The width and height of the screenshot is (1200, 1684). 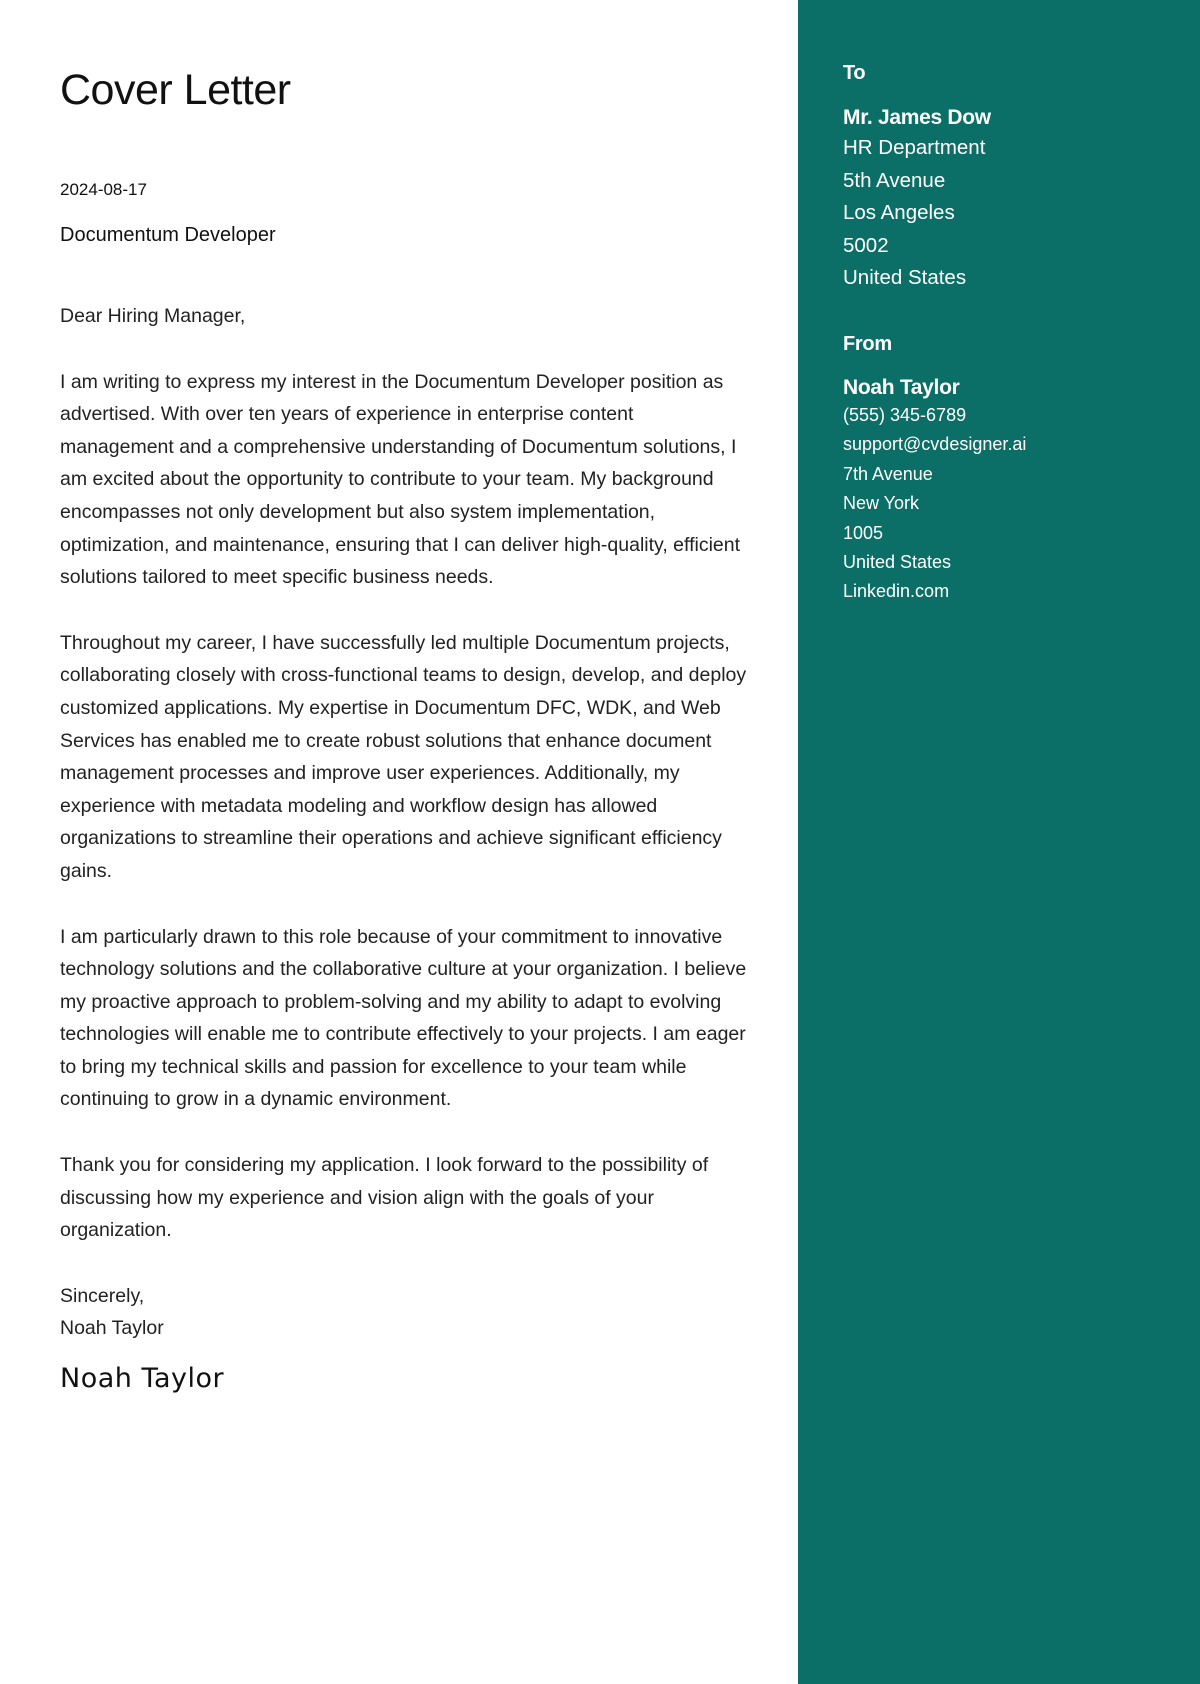 What do you see at coordinates (934, 591) in the screenshot?
I see `sender-website: Linkedin.com` at bounding box center [934, 591].